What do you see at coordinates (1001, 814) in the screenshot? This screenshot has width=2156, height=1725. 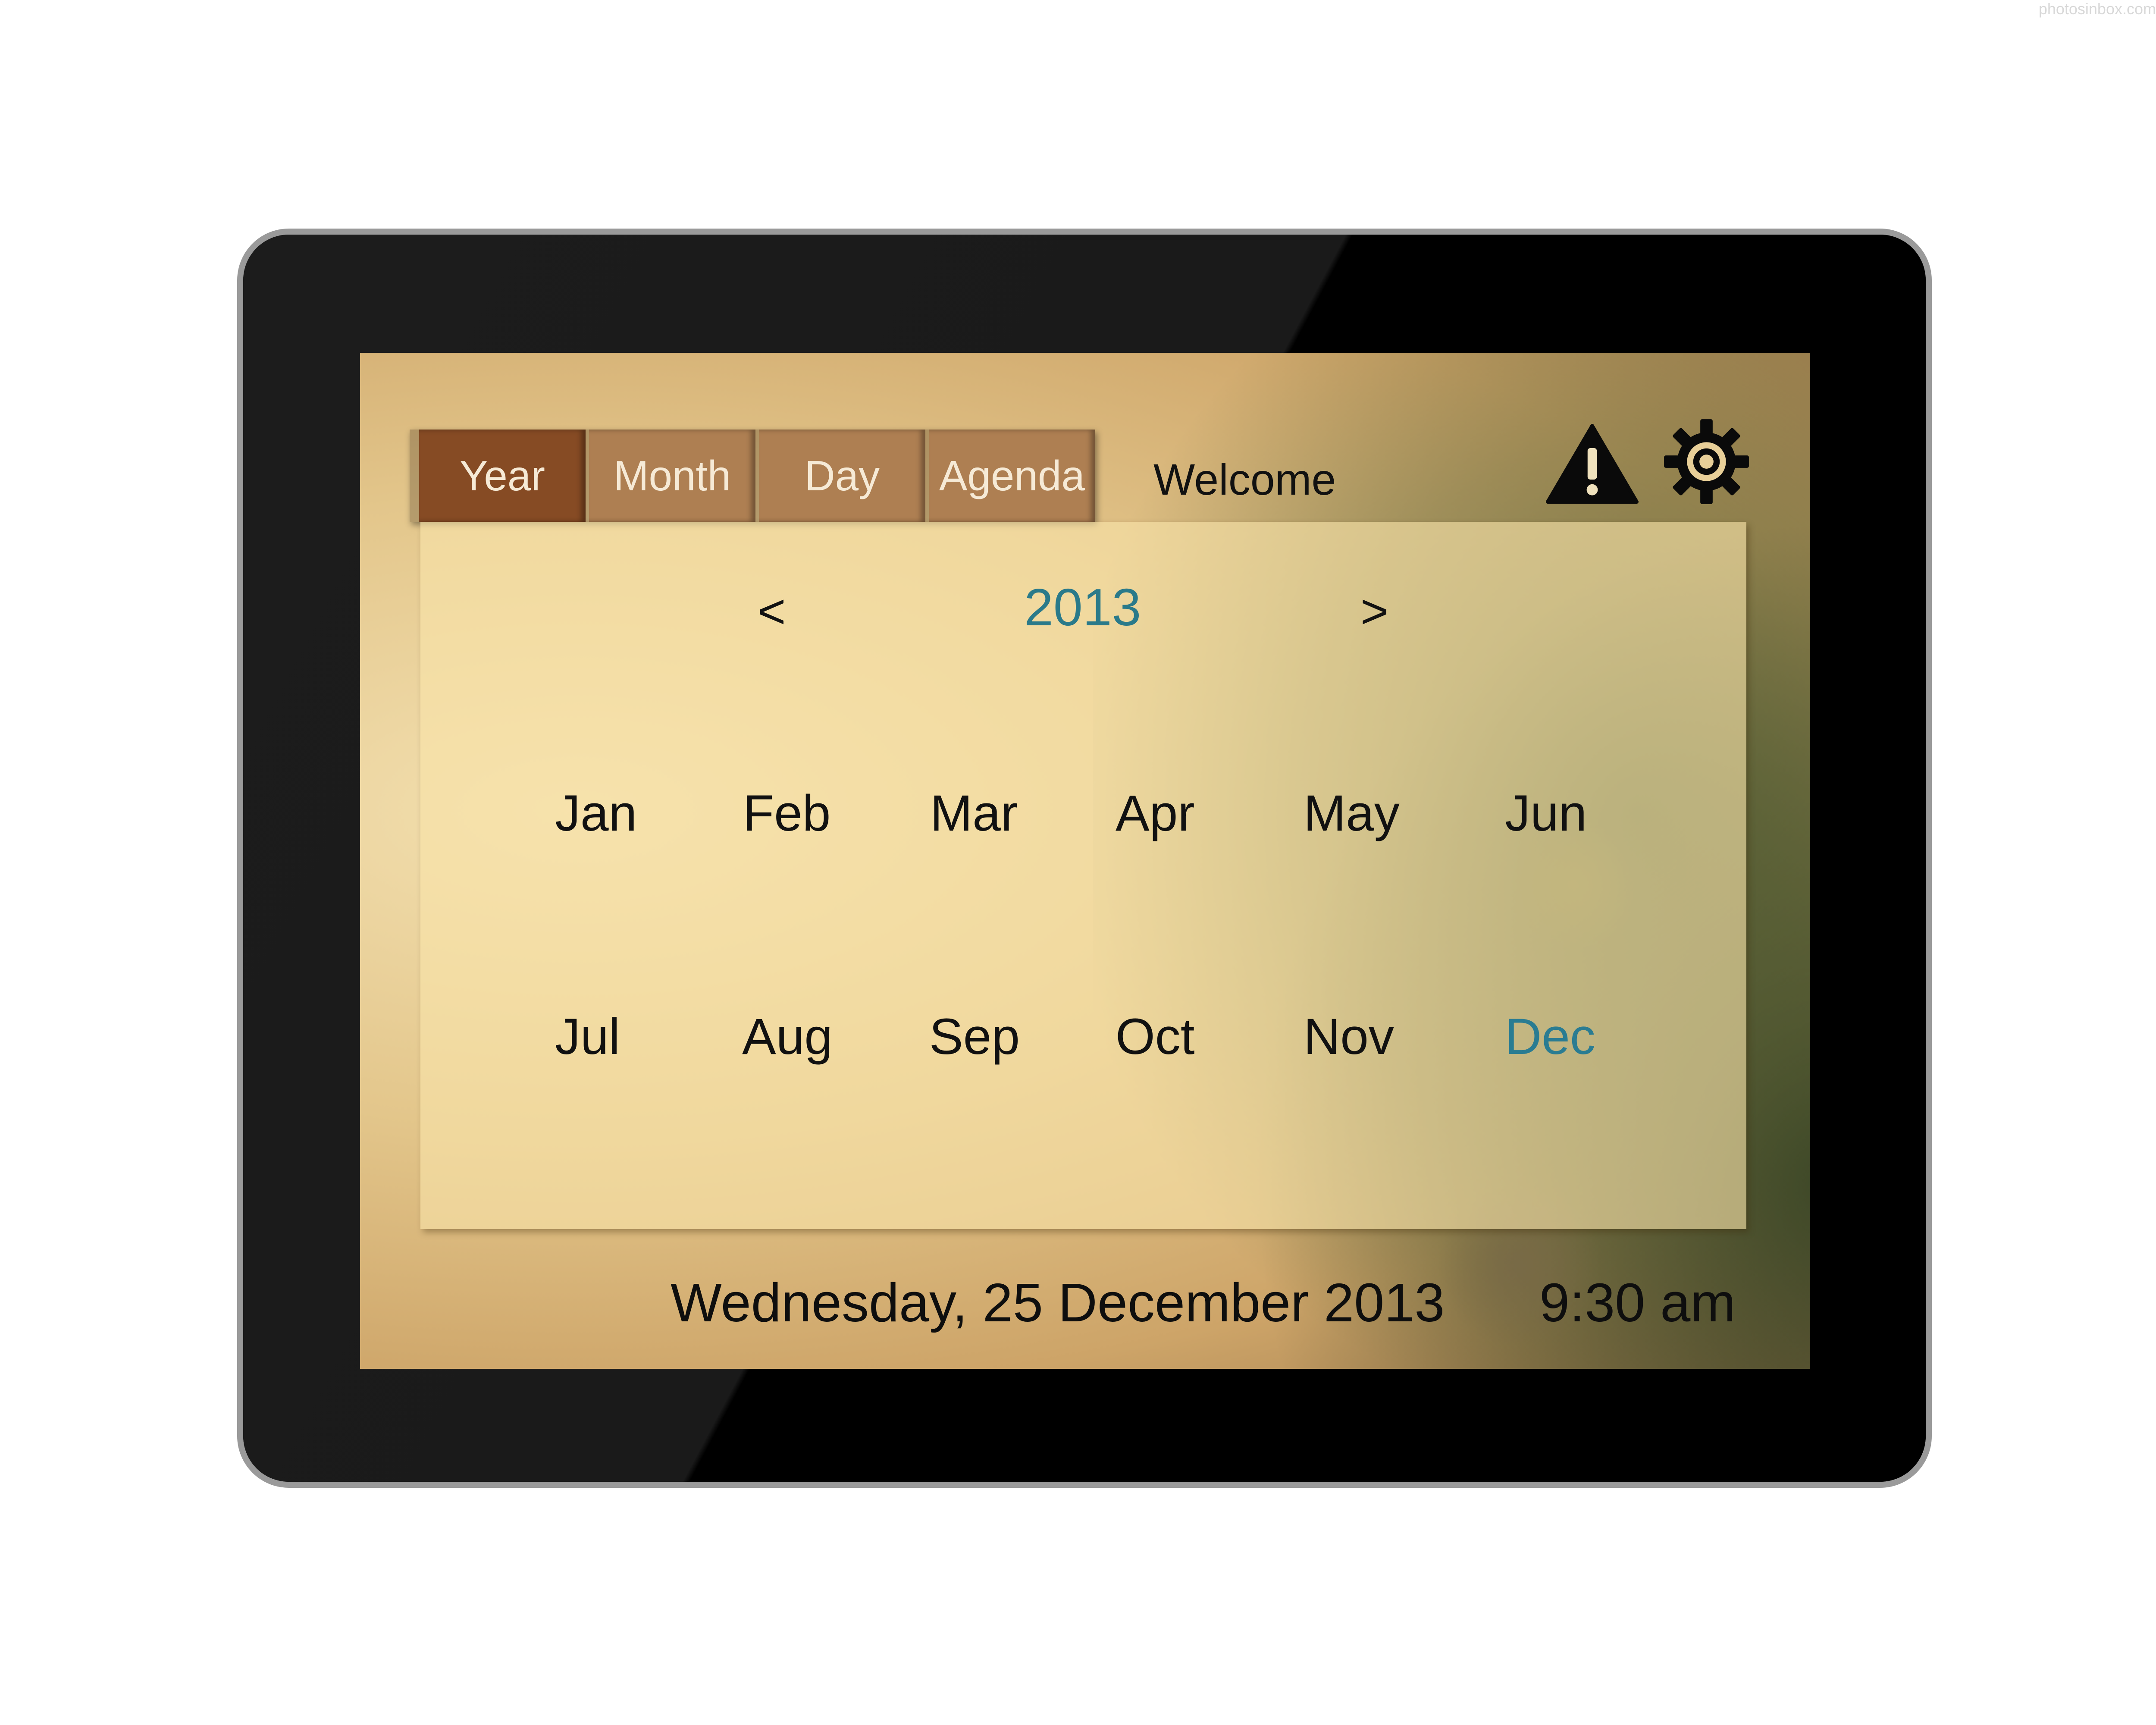 I see `month-mar: Mar` at bounding box center [1001, 814].